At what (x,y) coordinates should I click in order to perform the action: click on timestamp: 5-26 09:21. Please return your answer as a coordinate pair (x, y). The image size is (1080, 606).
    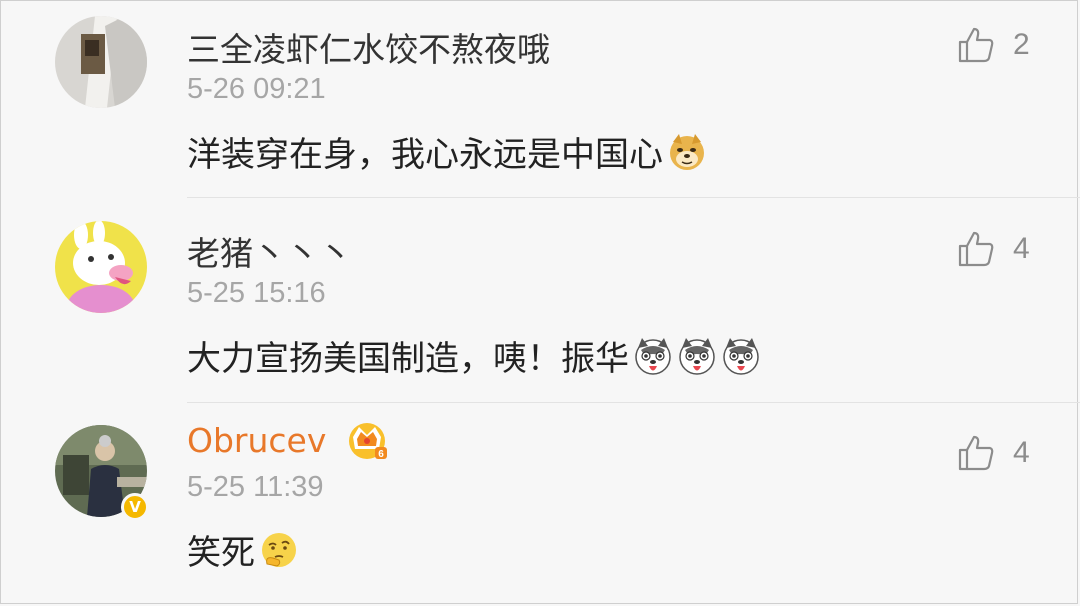
    Looking at the image, I should click on (256, 89).